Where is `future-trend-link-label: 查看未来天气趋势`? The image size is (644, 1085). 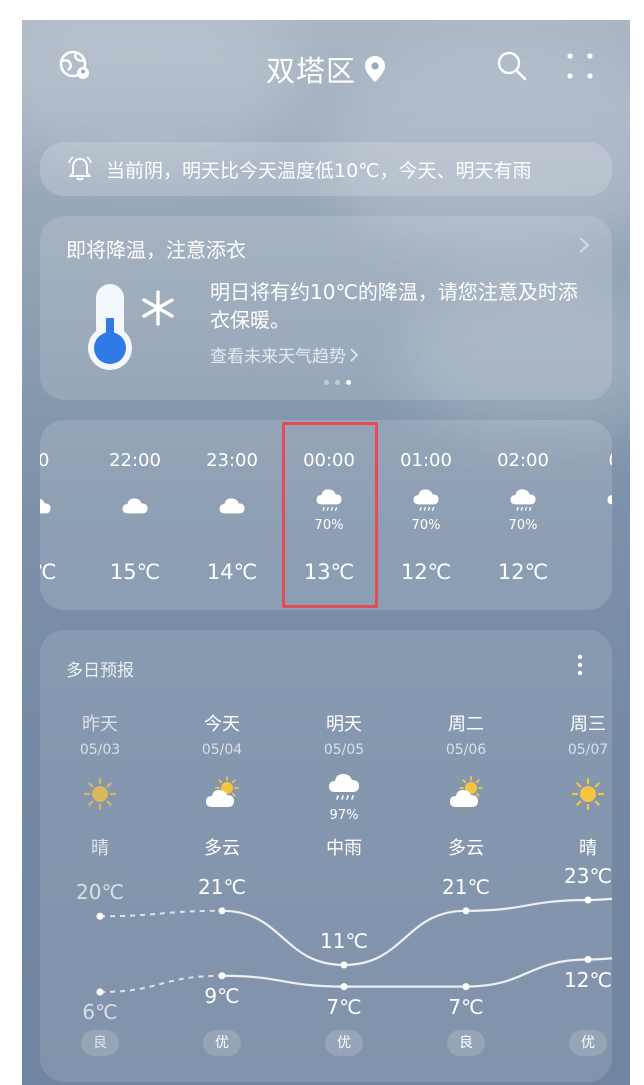
future-trend-link-label: 查看未来天气趋势 is located at coordinates (278, 357).